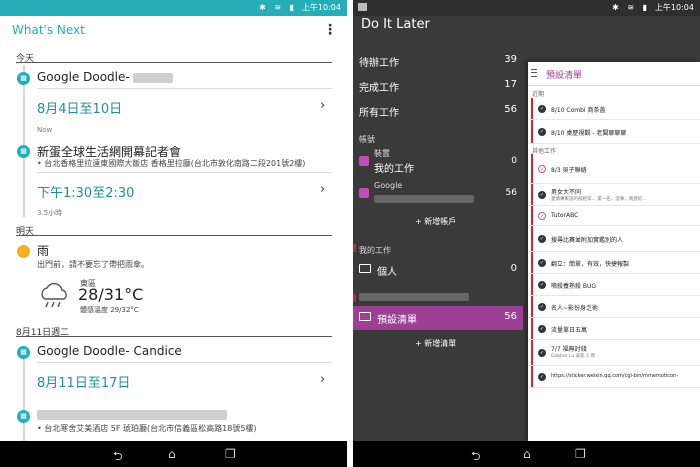 The image size is (700, 467). I want to click on folder-count: 56, so click(510, 316).